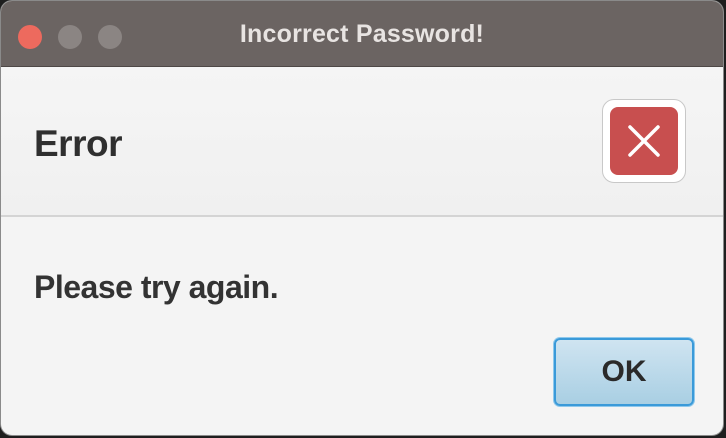 Image resolution: width=726 pixels, height=438 pixels. I want to click on x-mark-icon, so click(644, 141).